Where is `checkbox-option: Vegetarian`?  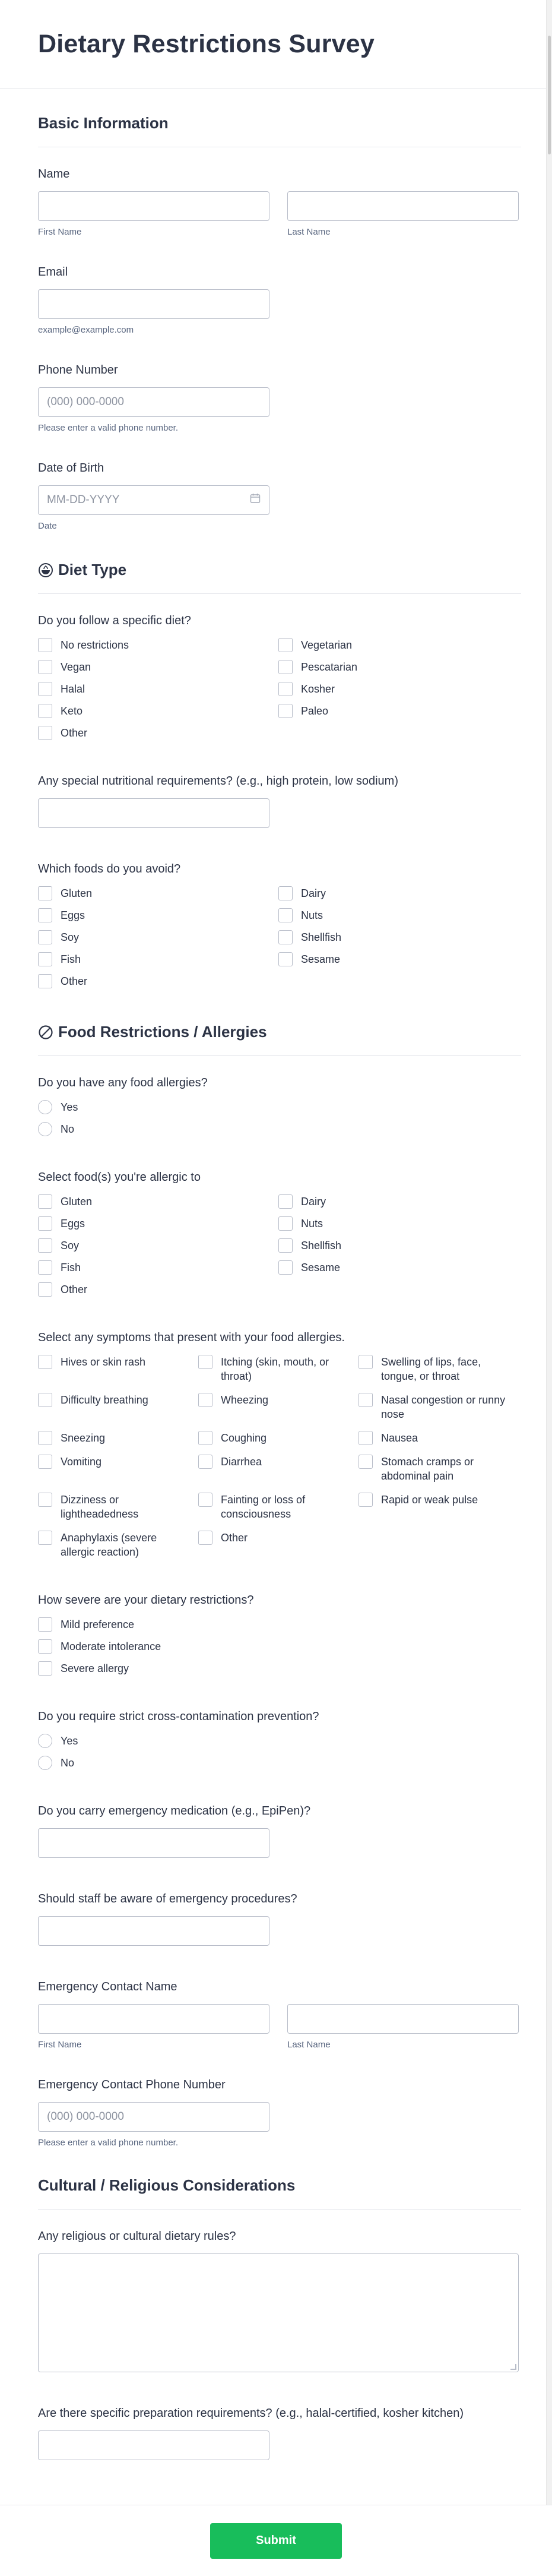 checkbox-option: Vegetarian is located at coordinates (398, 645).